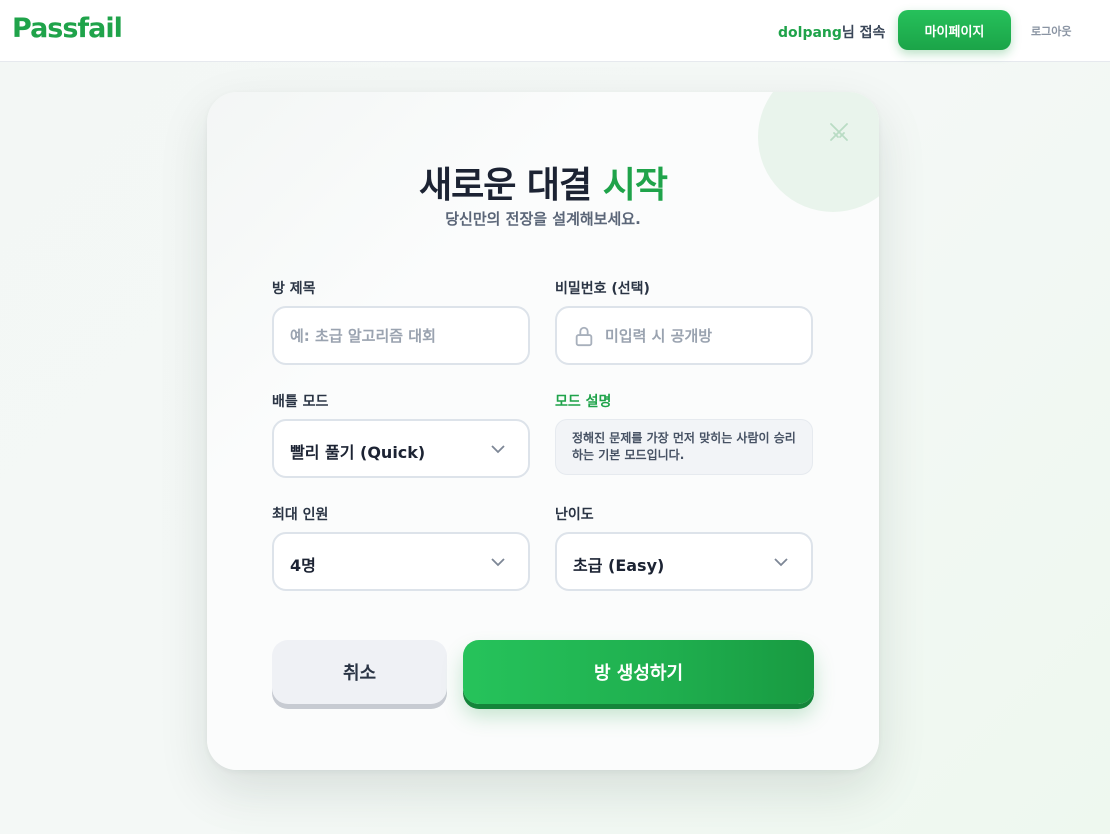 This screenshot has width=1110, height=834. I want to click on title-accent: 시작, so click(635, 185).